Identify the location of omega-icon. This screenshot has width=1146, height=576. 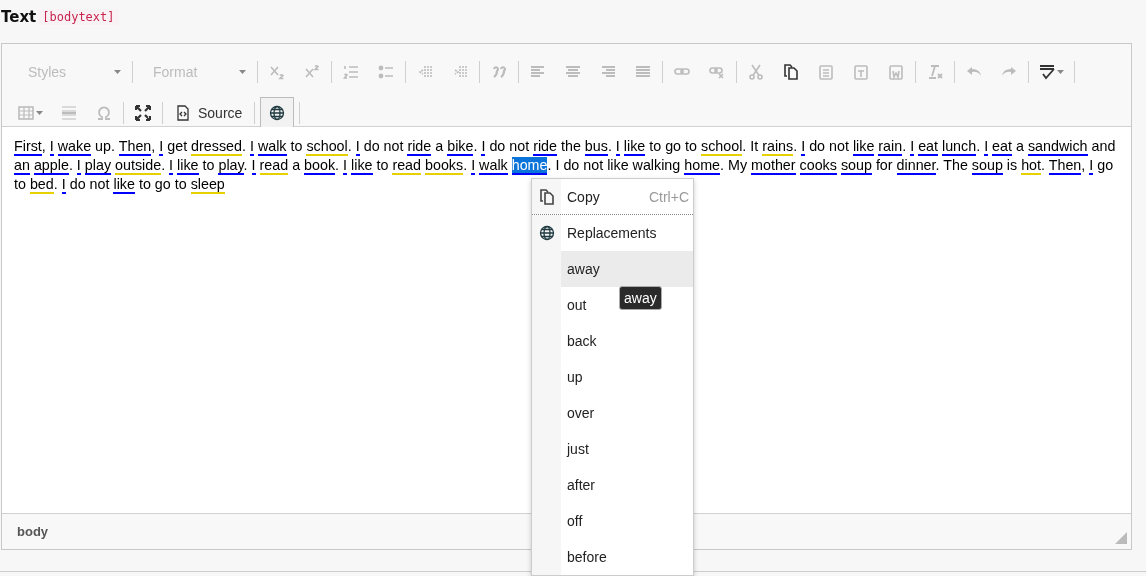
(104, 113).